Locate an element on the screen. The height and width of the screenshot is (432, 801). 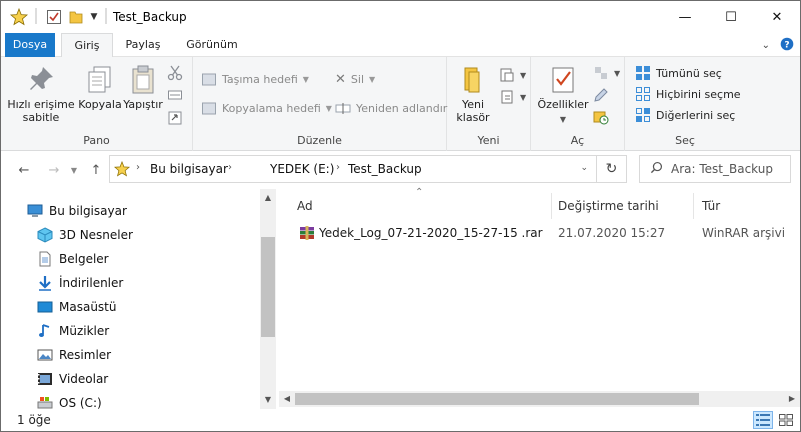
refresh-button: ↻ is located at coordinates (612, 169).